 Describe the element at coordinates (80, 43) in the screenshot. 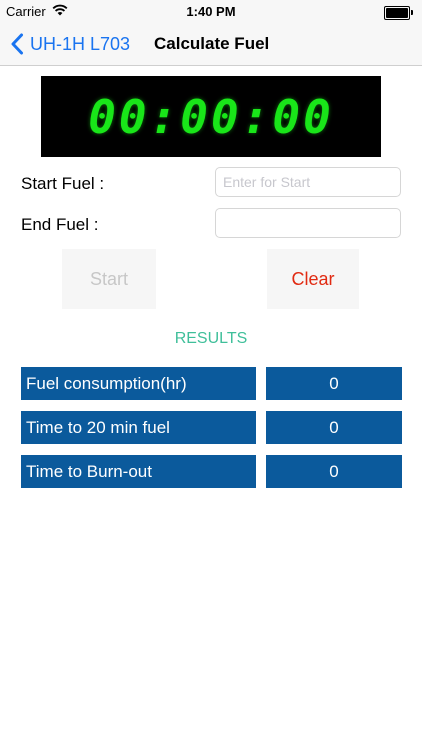

I see `back-button-label: UH-1H L703` at that location.